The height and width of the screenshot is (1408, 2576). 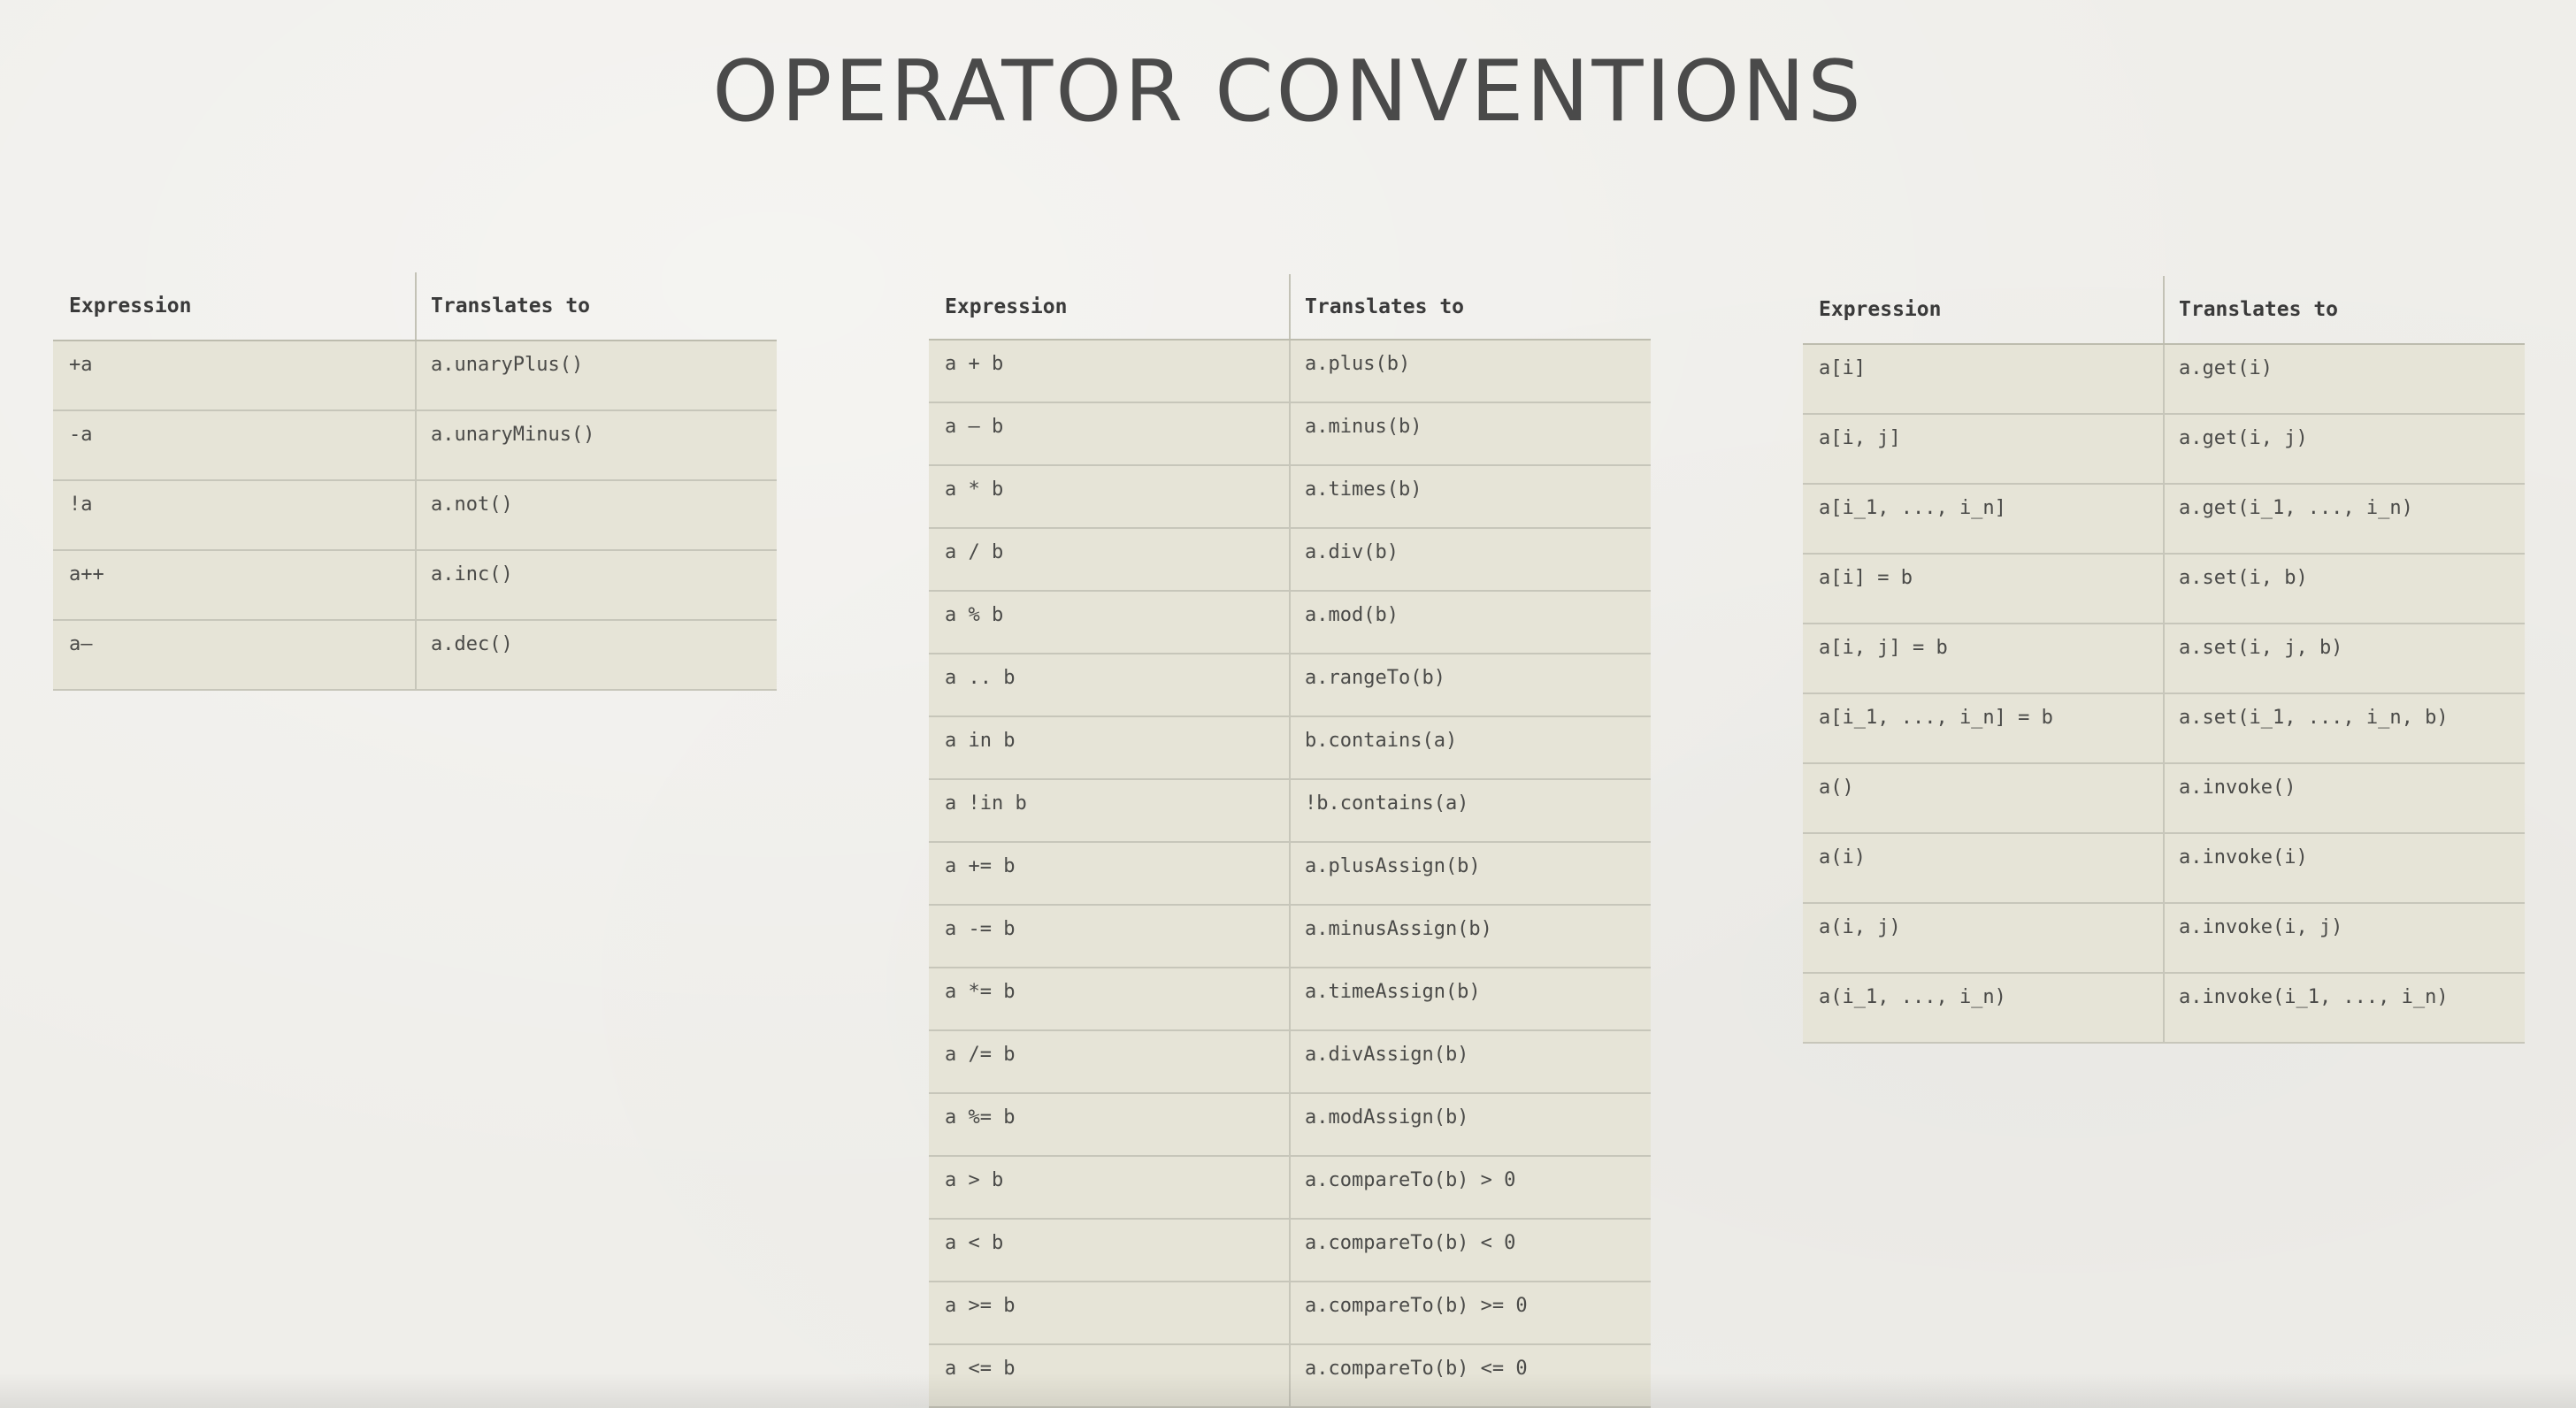 What do you see at coordinates (1109, 874) in the screenshot?
I see `expression-cell: a += b` at bounding box center [1109, 874].